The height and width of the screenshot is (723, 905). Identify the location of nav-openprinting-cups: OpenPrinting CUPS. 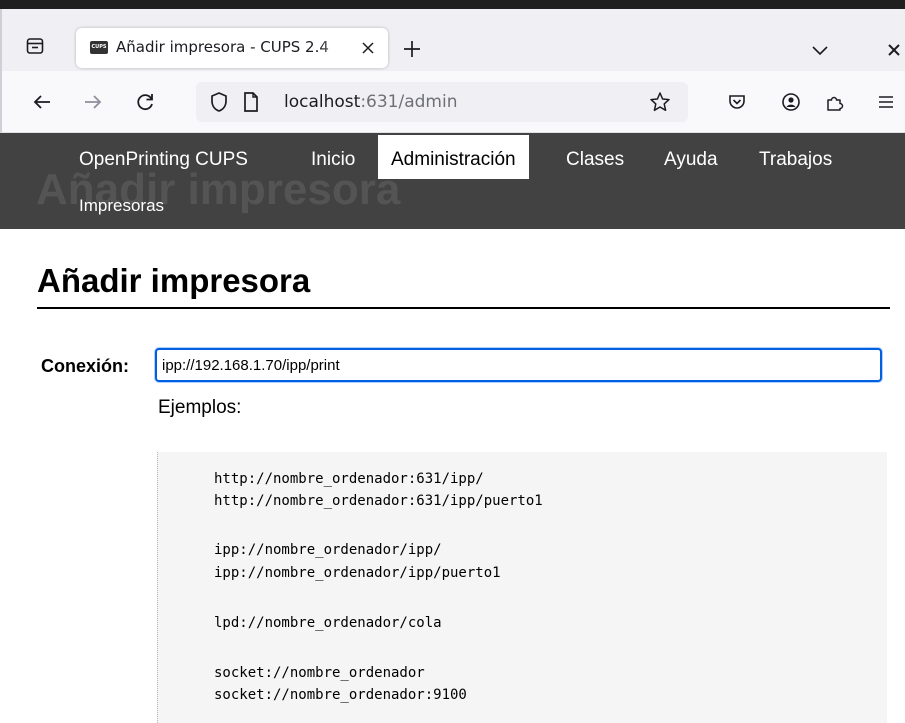
(163, 160).